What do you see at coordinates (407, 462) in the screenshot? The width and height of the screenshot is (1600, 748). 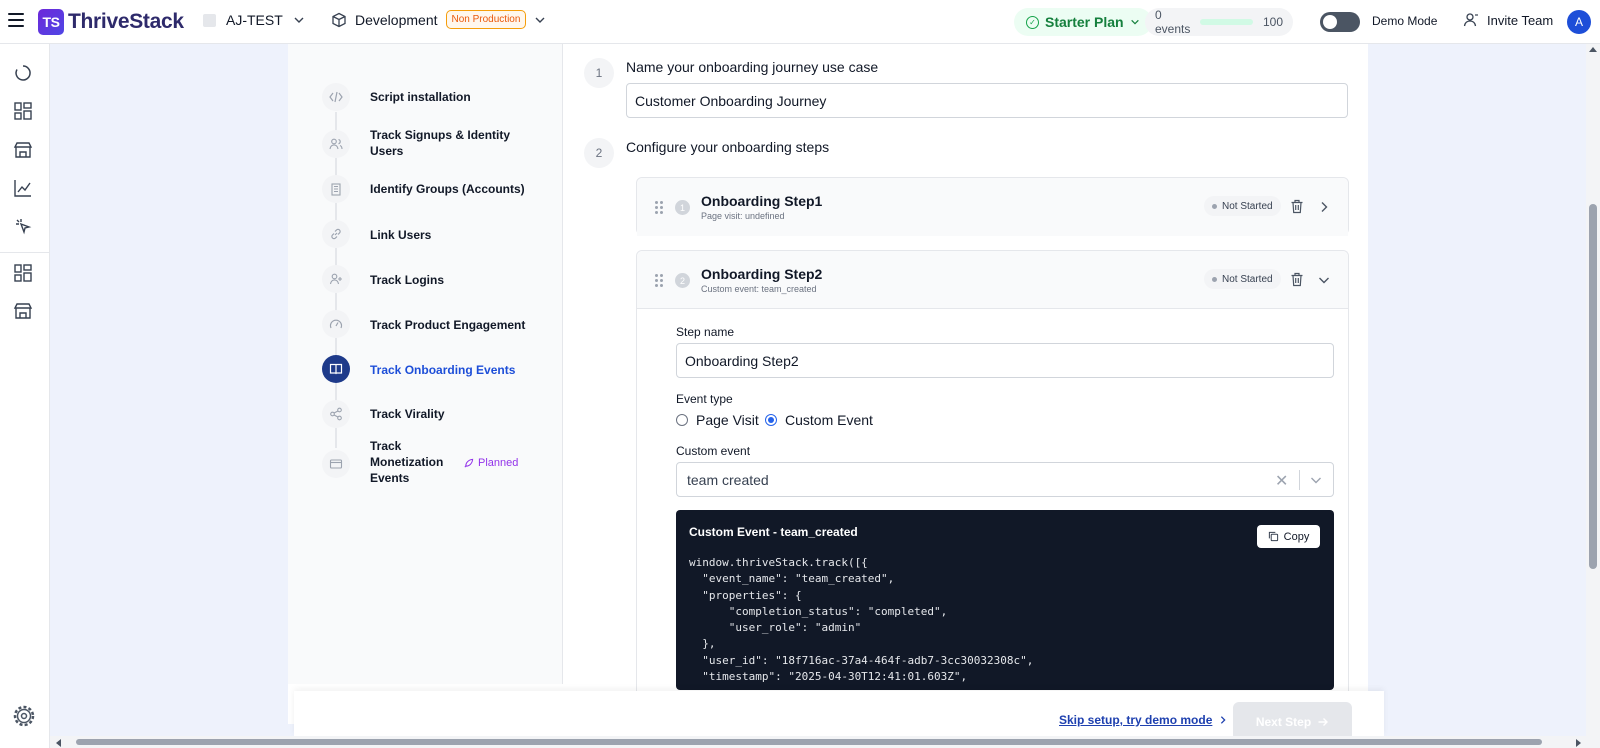 I see `nav-item-track-monetization: Track Monetization Events` at bounding box center [407, 462].